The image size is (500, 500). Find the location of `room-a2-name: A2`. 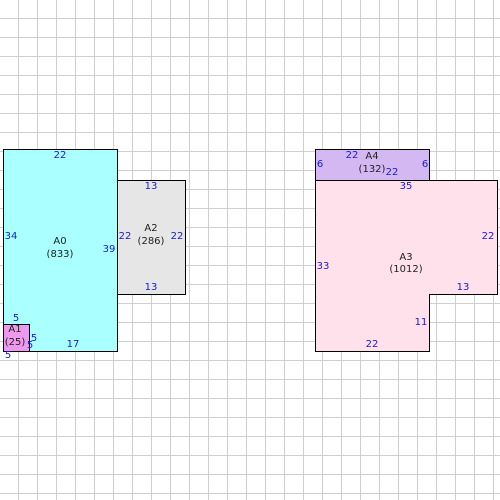

room-a2-name: A2 is located at coordinates (151, 228).